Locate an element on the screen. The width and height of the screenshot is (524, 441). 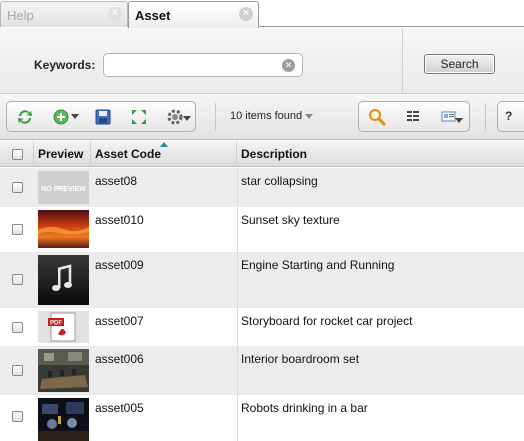
table-row: NO PREVIEW asset08 star collapsing is located at coordinates (262, 187).